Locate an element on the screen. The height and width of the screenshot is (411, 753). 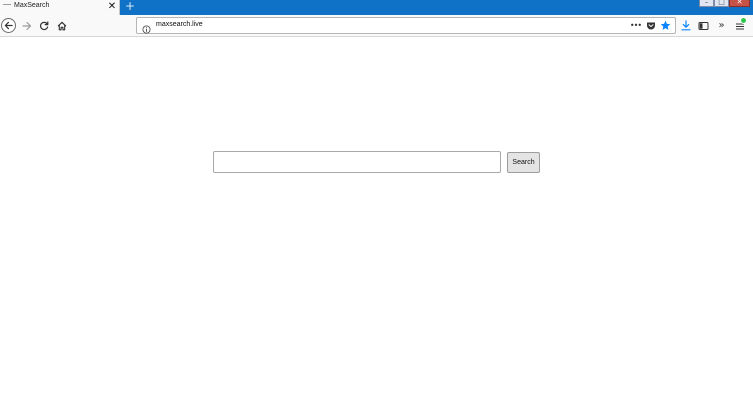
update-badge is located at coordinates (743, 20).